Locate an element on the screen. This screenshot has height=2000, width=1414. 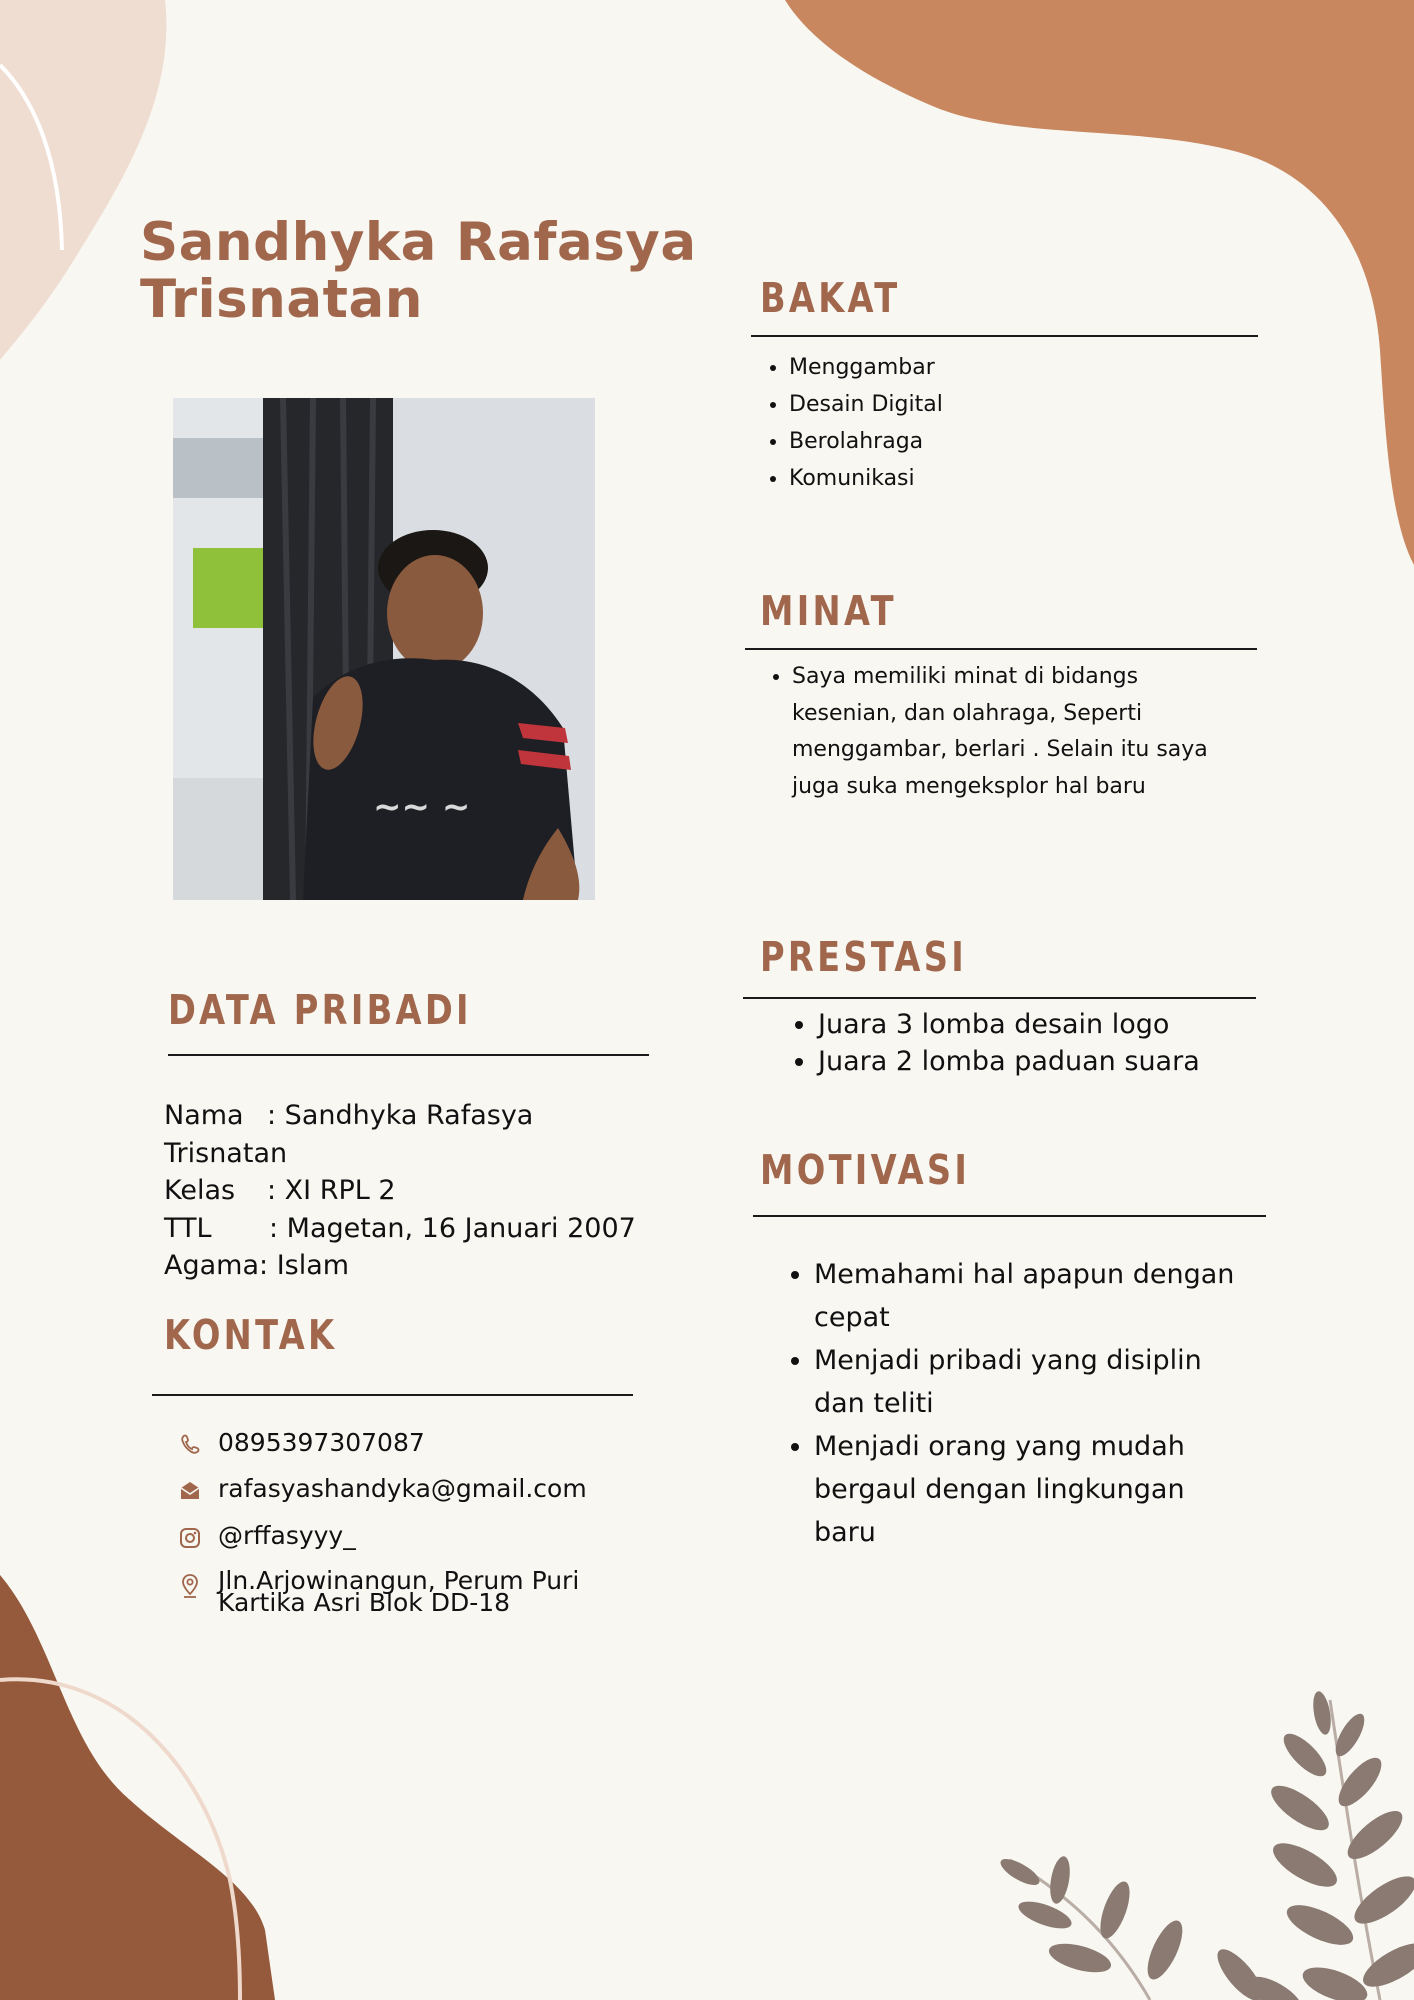
bottom-left-blob is located at coordinates (137, 1787).